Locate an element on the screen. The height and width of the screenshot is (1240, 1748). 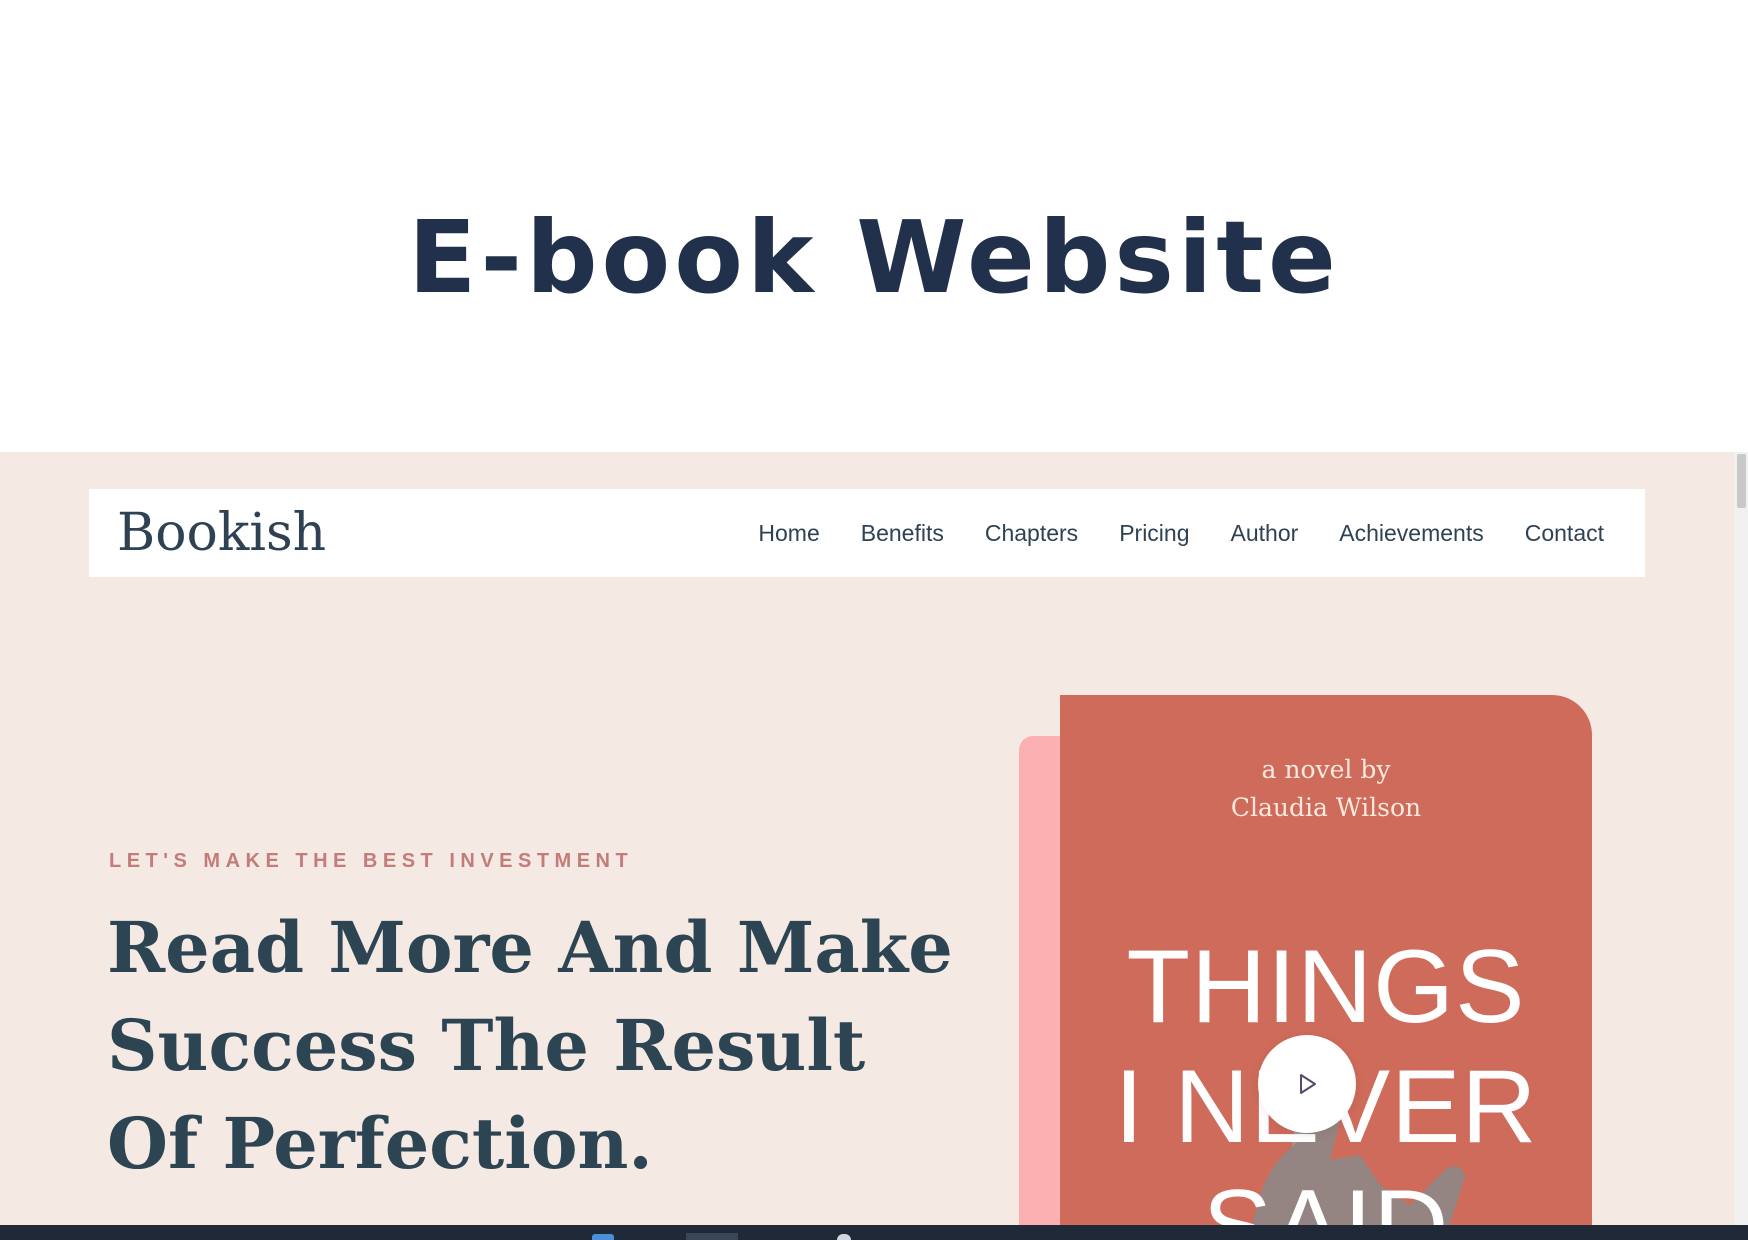
nav-benefits: Benefits is located at coordinates (902, 533).